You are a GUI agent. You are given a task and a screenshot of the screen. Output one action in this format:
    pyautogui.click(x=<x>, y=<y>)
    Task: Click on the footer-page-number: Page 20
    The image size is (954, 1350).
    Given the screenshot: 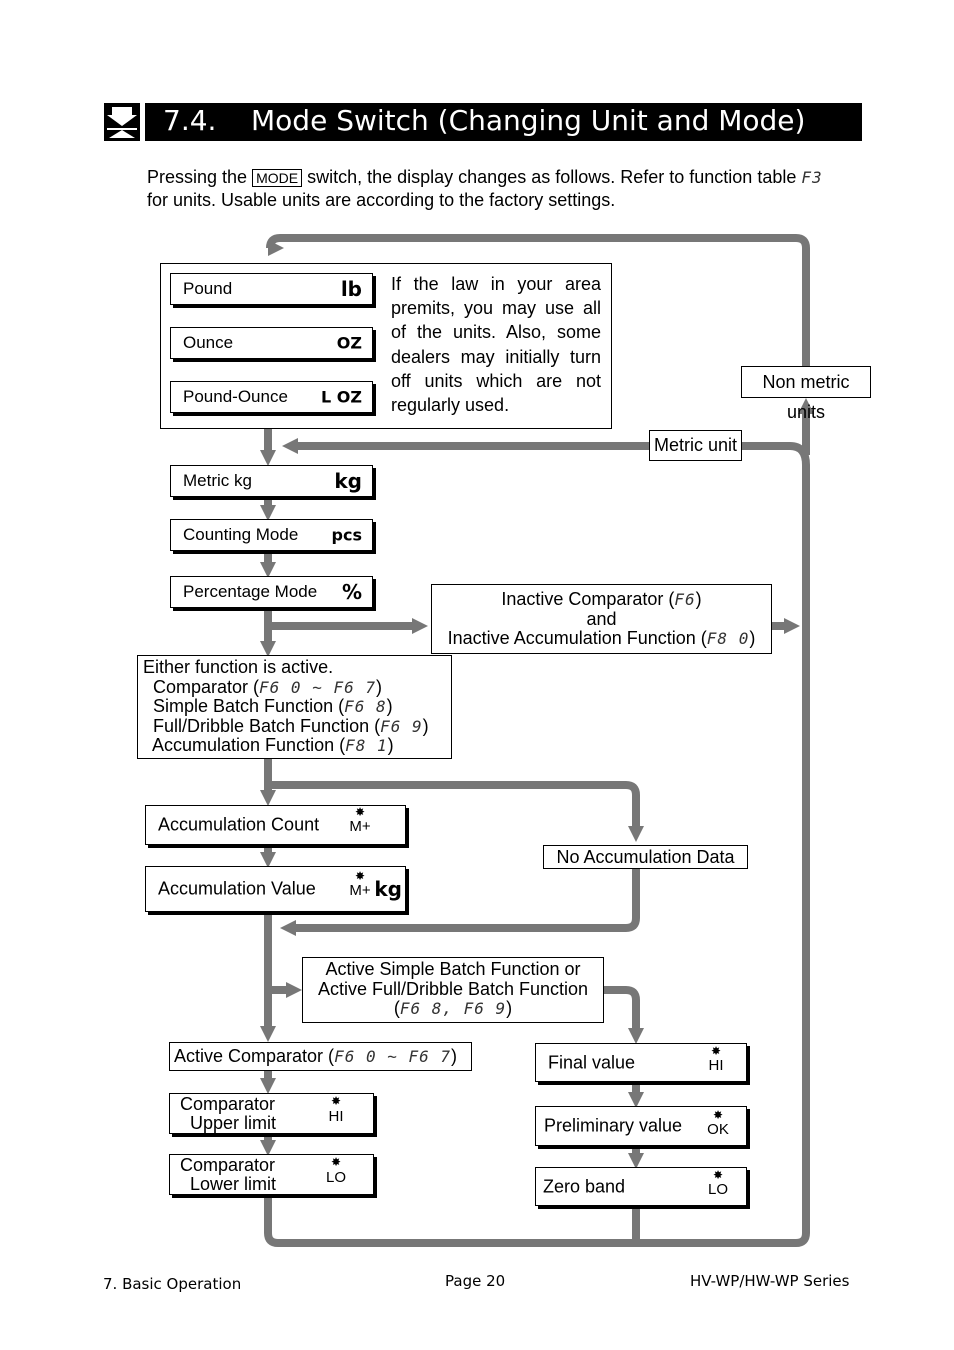 What is the action you would take?
    pyautogui.click(x=475, y=1281)
    